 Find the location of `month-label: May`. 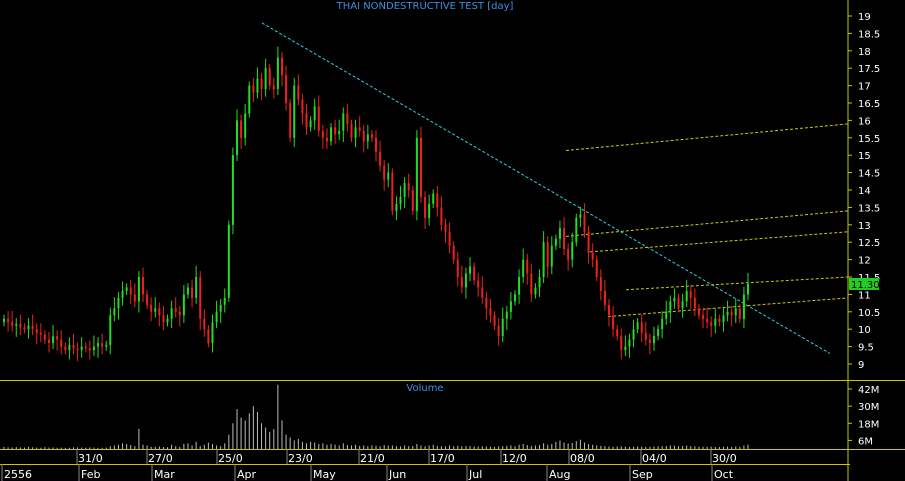

month-label: May is located at coordinates (324, 474).